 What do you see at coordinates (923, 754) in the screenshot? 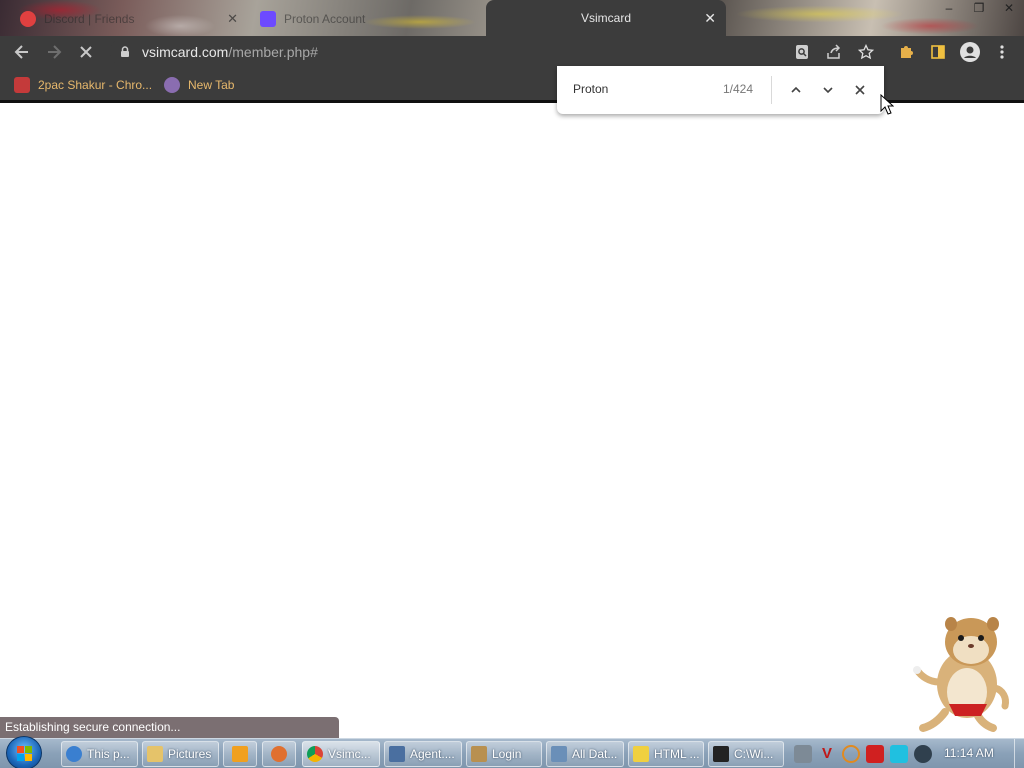
I see `volume-tray-icon` at bounding box center [923, 754].